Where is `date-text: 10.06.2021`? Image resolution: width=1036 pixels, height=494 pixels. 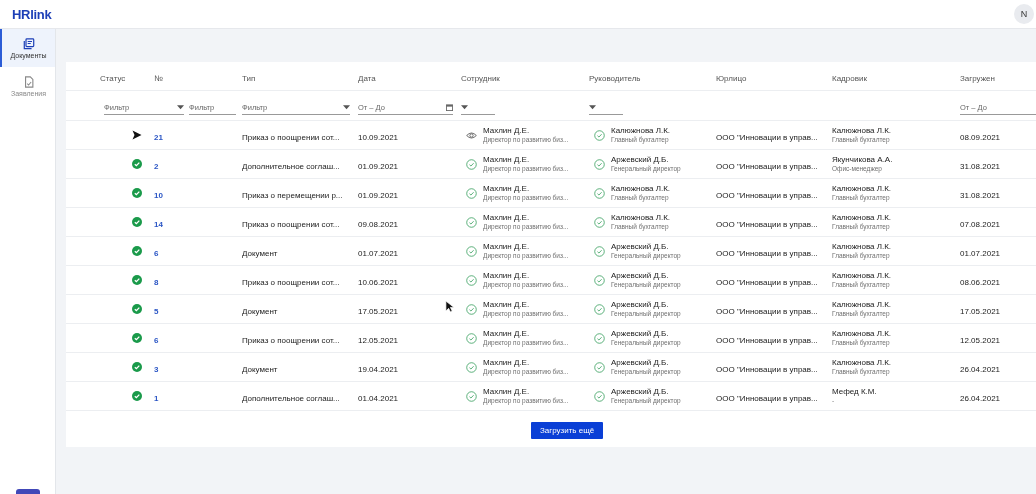 date-text: 10.06.2021 is located at coordinates (378, 282).